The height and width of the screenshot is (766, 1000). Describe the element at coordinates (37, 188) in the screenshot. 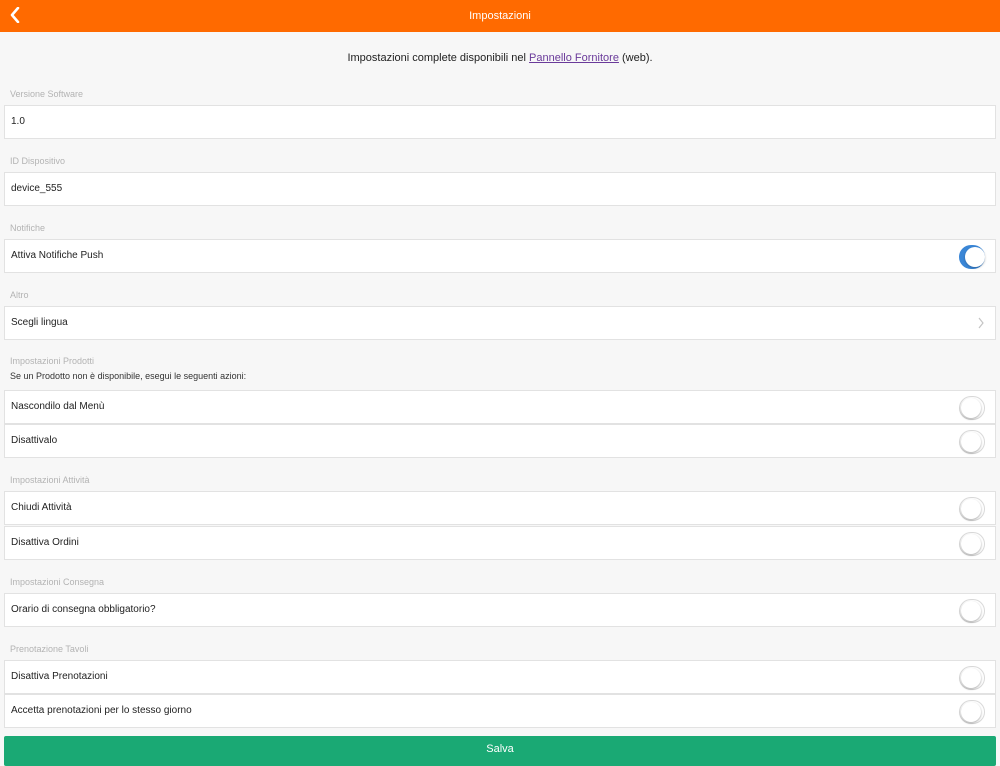

I see `device-id-value: device_555` at that location.